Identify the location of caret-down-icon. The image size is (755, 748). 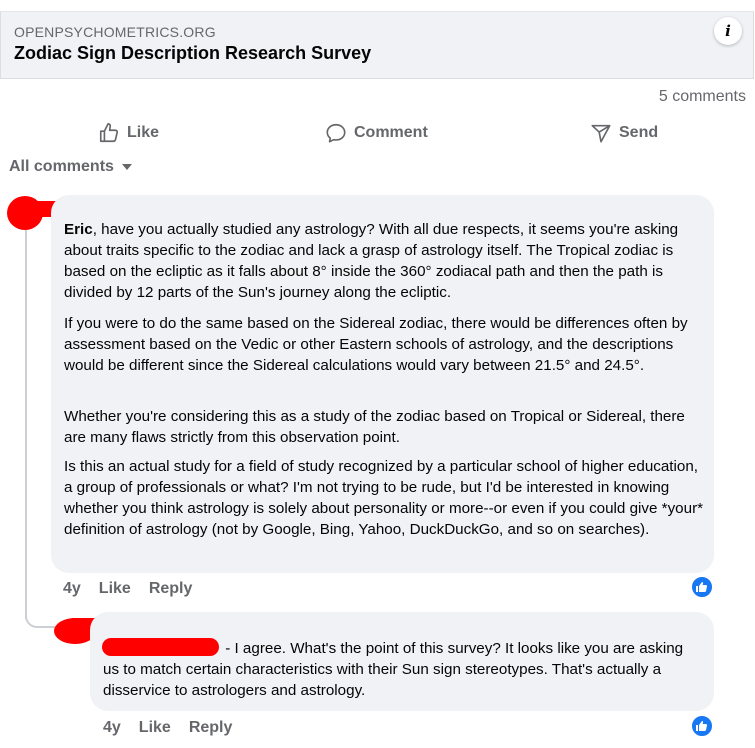
(126, 167).